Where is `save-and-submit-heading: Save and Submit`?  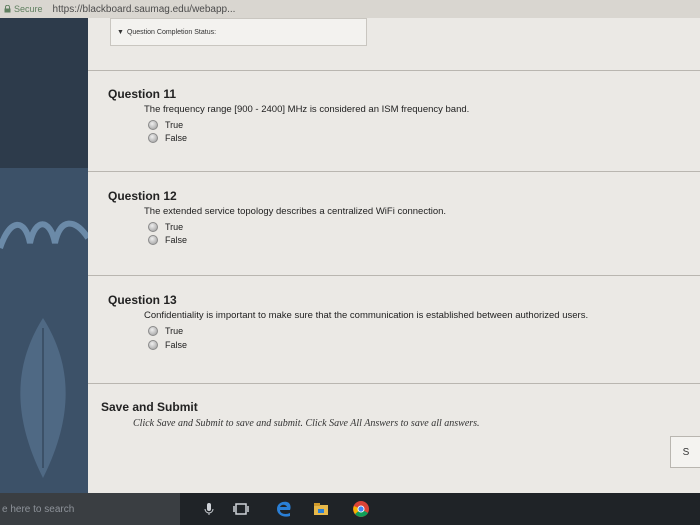 save-and-submit-heading: Save and Submit is located at coordinates (149, 407).